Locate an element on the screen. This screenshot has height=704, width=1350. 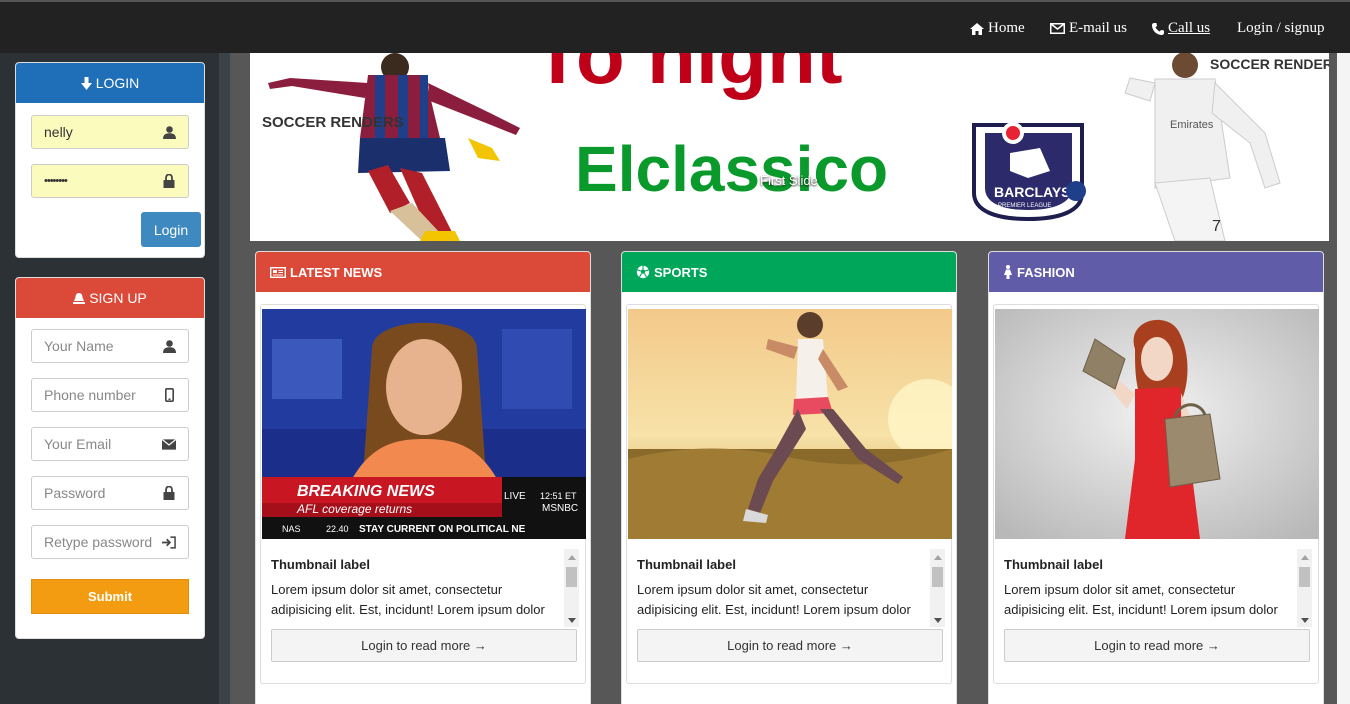
nav-call-label: Call us is located at coordinates (1189, 28).